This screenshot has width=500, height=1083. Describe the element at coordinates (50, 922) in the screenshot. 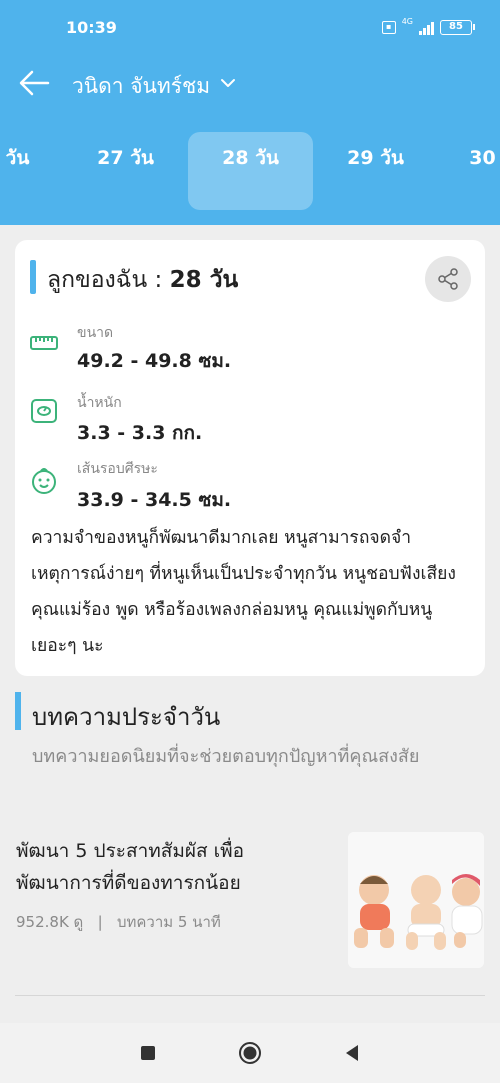

I see `article-views: 952.8K ดู` at that location.